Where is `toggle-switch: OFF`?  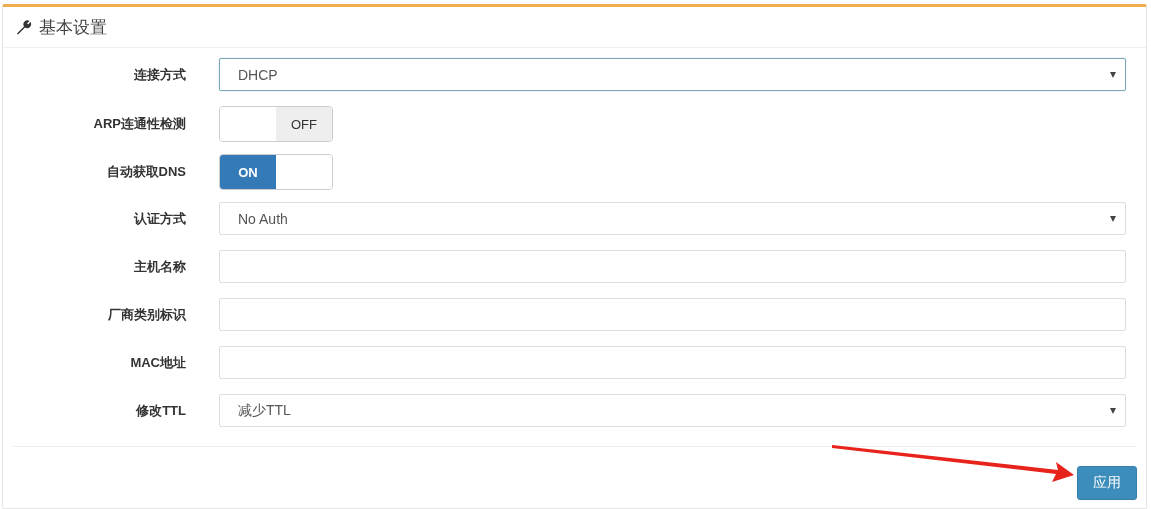 toggle-switch: OFF is located at coordinates (276, 124).